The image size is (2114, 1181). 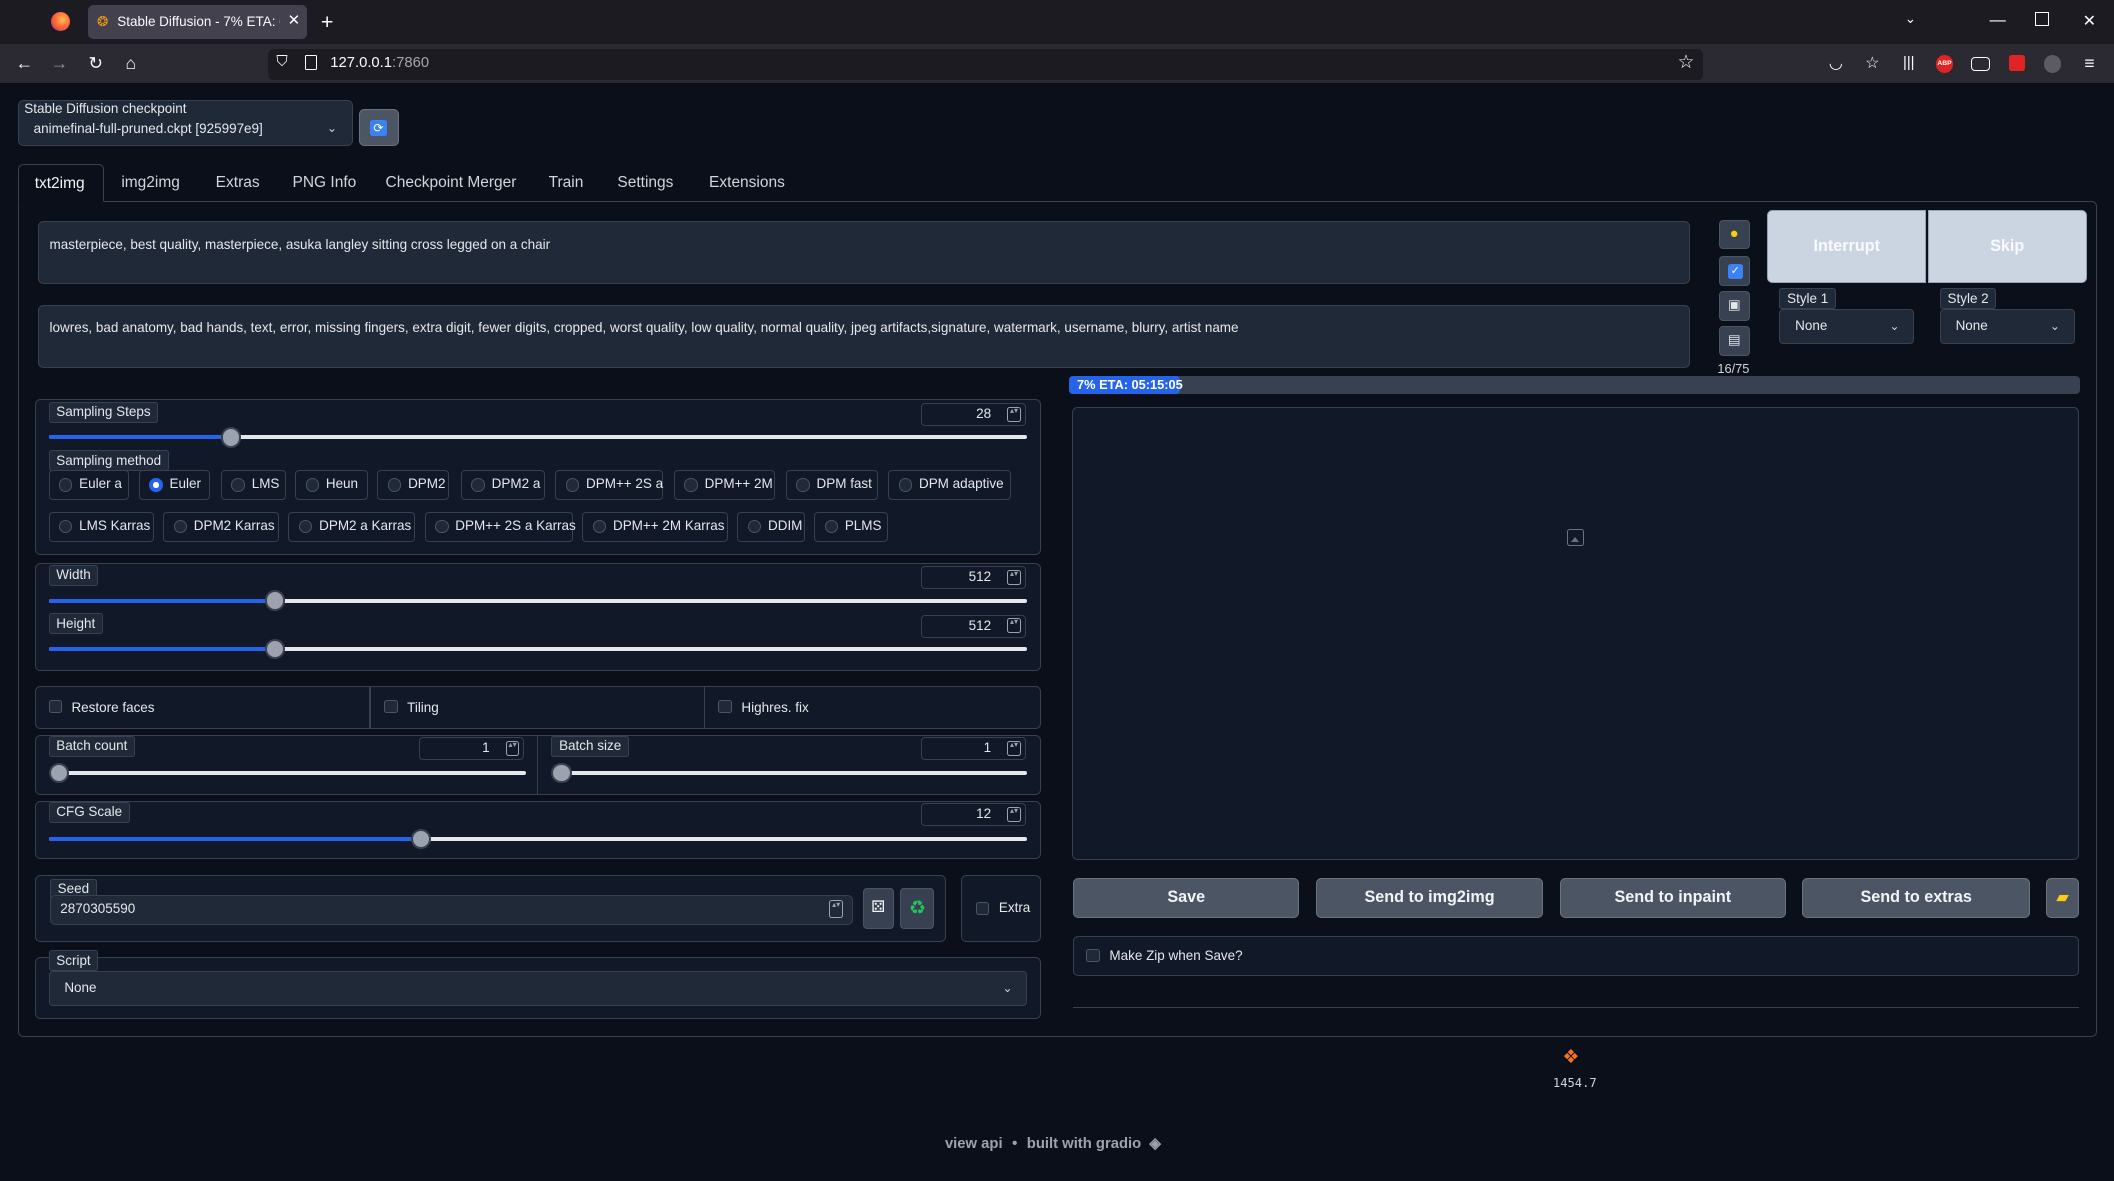 I want to click on sampling-option-heun: Heun, so click(x=331, y=485).